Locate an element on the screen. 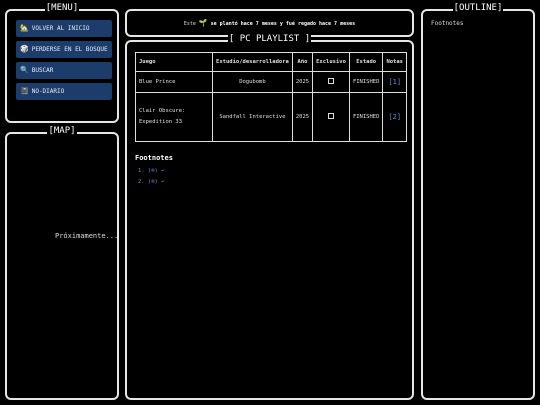 The width and height of the screenshot is (540, 405). menu-random-label: PERDERSE EN EL BOSQUE is located at coordinates (69, 49).